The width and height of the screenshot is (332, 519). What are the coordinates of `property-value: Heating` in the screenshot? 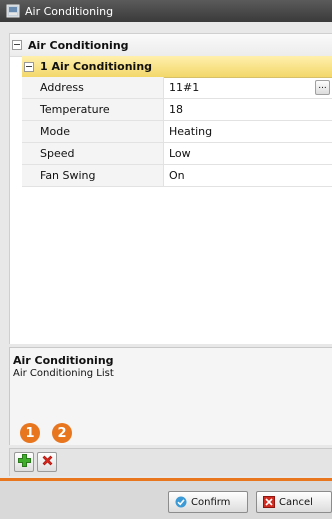 It's located at (191, 131).